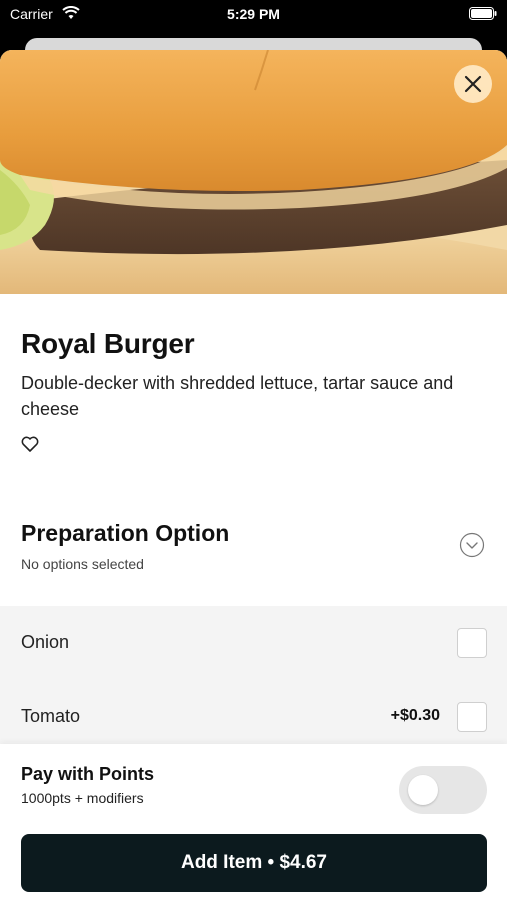 The width and height of the screenshot is (507, 900). Describe the element at coordinates (108, 343) in the screenshot. I see `item-title: Royal Burger` at that location.